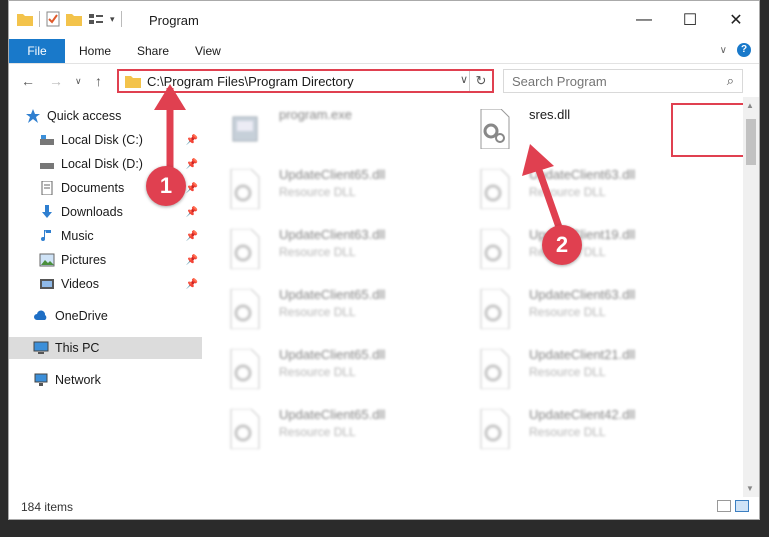  I want to click on sidebar-item-label: Documents, so click(93, 188).